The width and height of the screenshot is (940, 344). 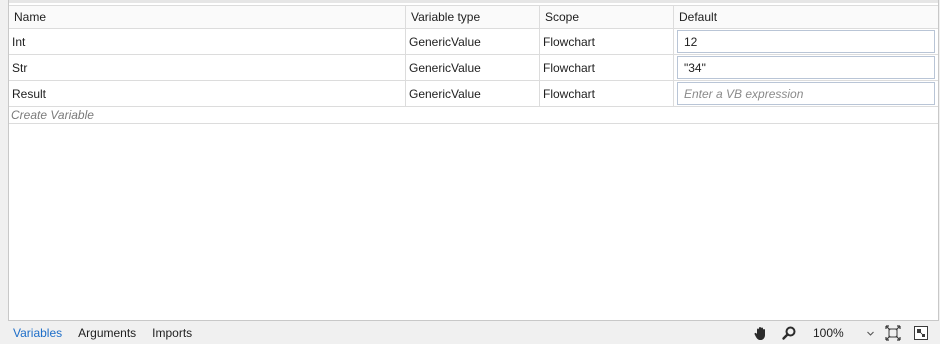 I want to click on variable-default-cell: Enter a VB expression, so click(x=806, y=93).